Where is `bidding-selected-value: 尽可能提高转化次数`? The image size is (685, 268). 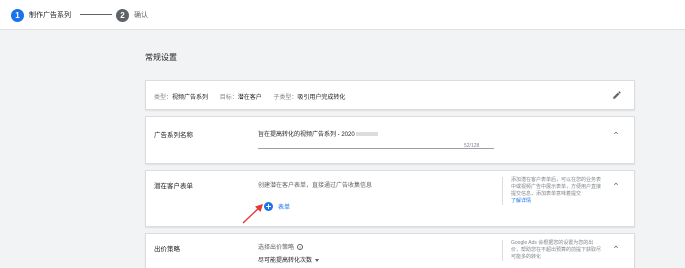 bidding-selected-value: 尽可能提高转化次数 is located at coordinates (285, 261).